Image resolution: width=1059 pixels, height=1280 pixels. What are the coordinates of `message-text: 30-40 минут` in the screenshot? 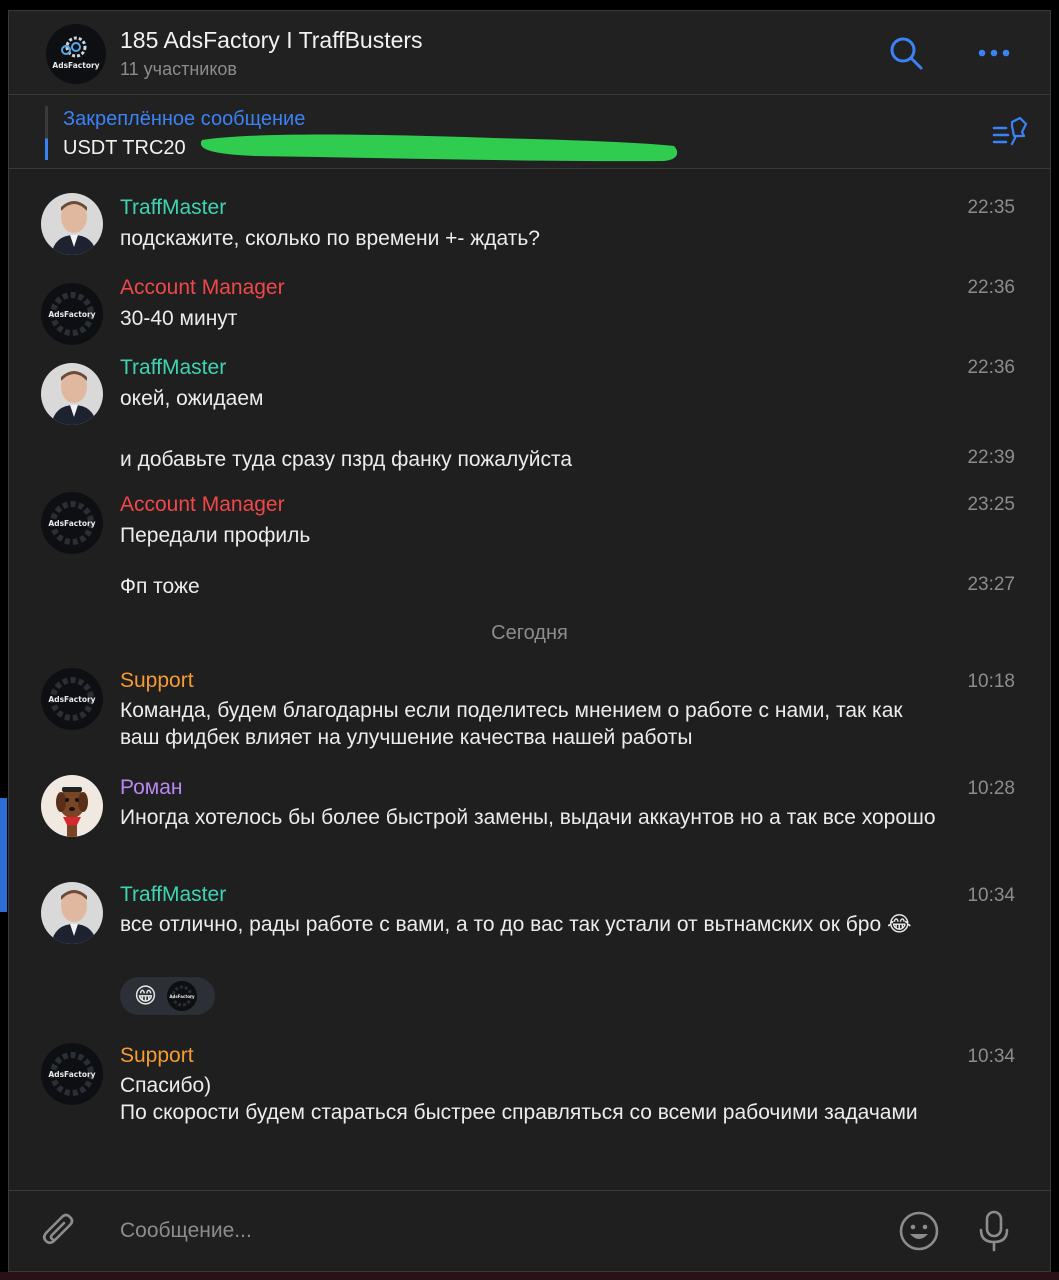 It's located at (179, 318).